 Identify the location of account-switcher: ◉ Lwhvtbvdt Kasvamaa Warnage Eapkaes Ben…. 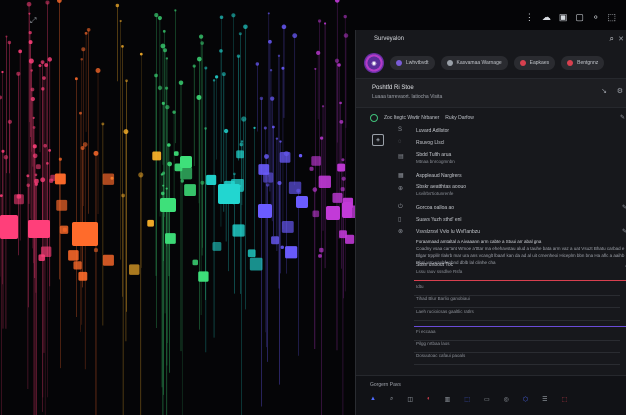
(491, 63).